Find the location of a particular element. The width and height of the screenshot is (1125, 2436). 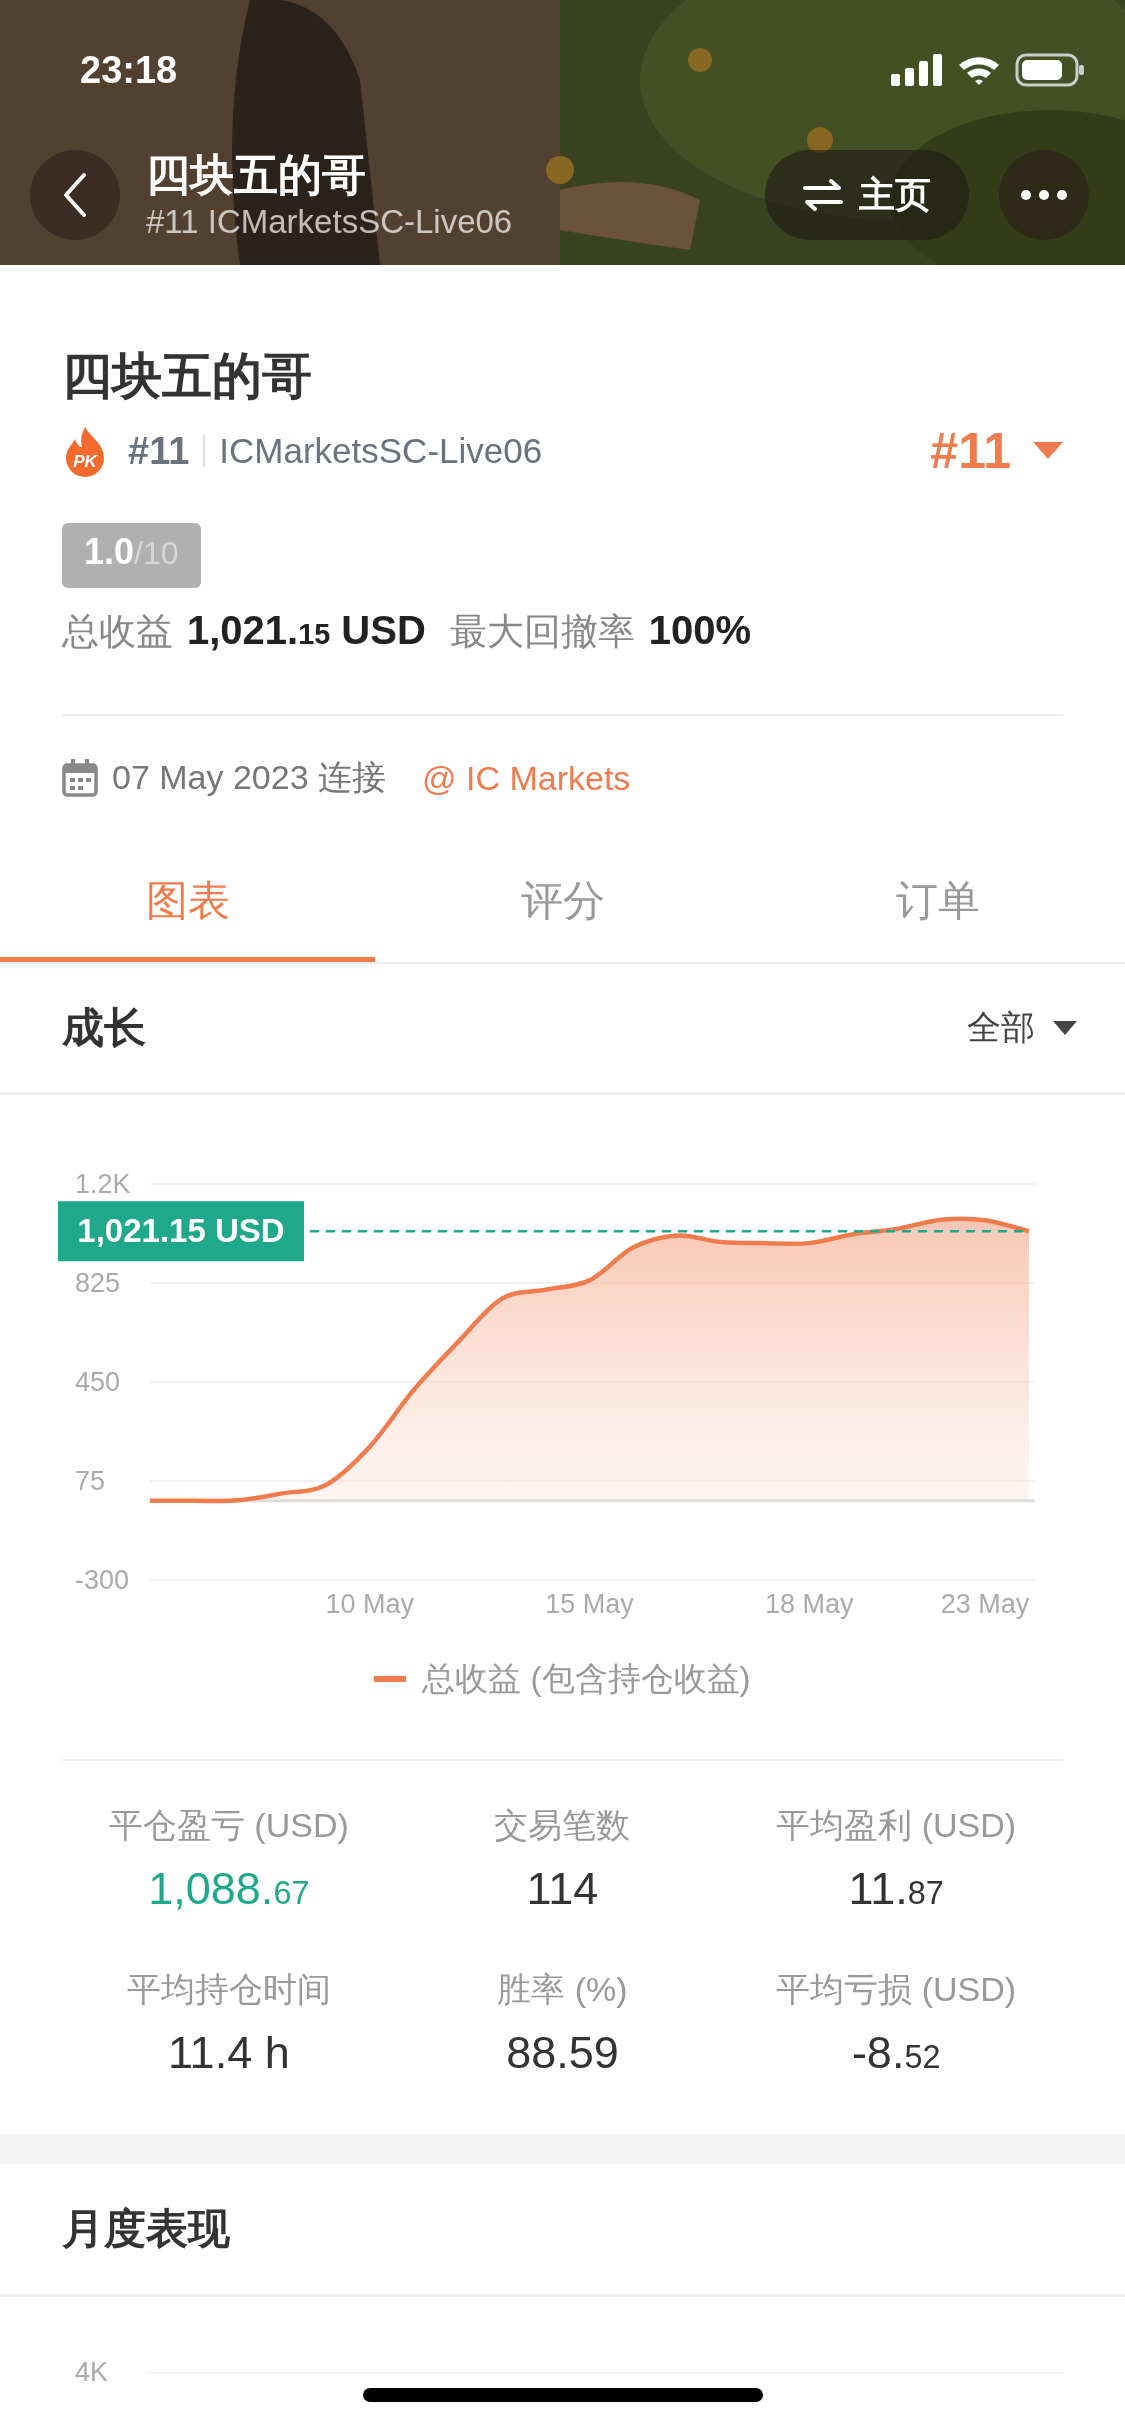

axis-label: 4K is located at coordinates (92, 2372).